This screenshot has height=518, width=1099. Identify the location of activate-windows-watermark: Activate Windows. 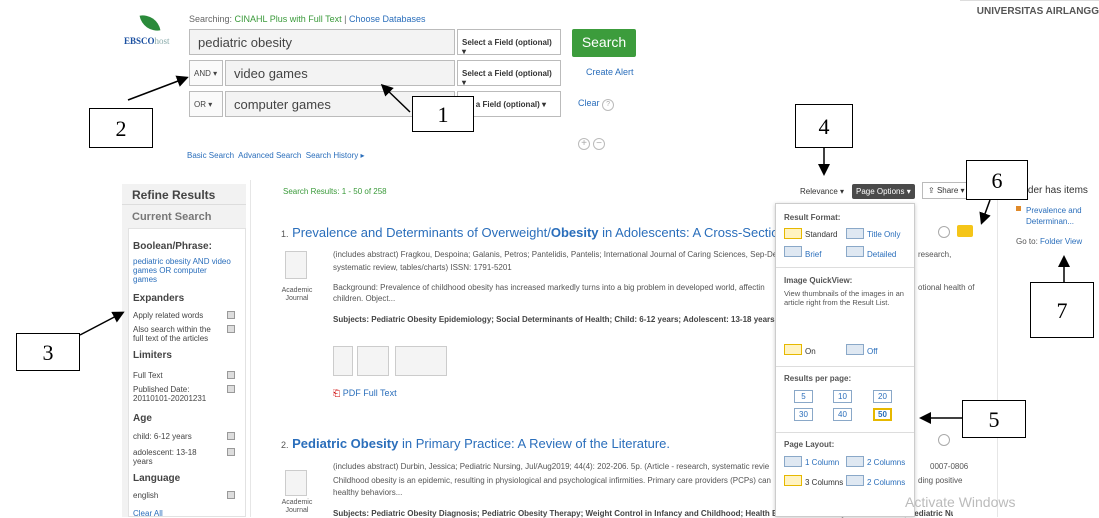
(960, 502).